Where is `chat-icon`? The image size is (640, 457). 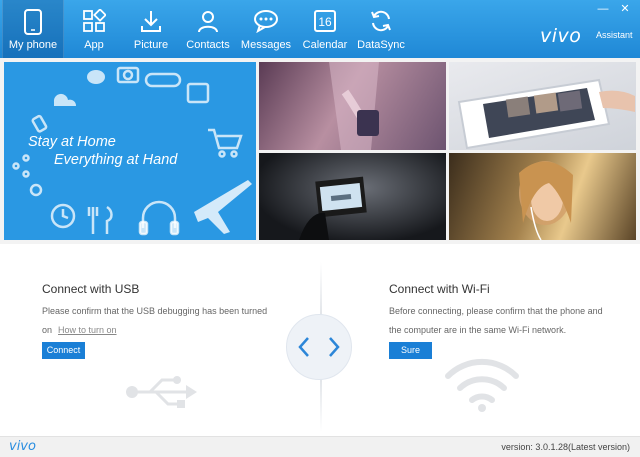
chat-icon is located at coordinates (96, 77).